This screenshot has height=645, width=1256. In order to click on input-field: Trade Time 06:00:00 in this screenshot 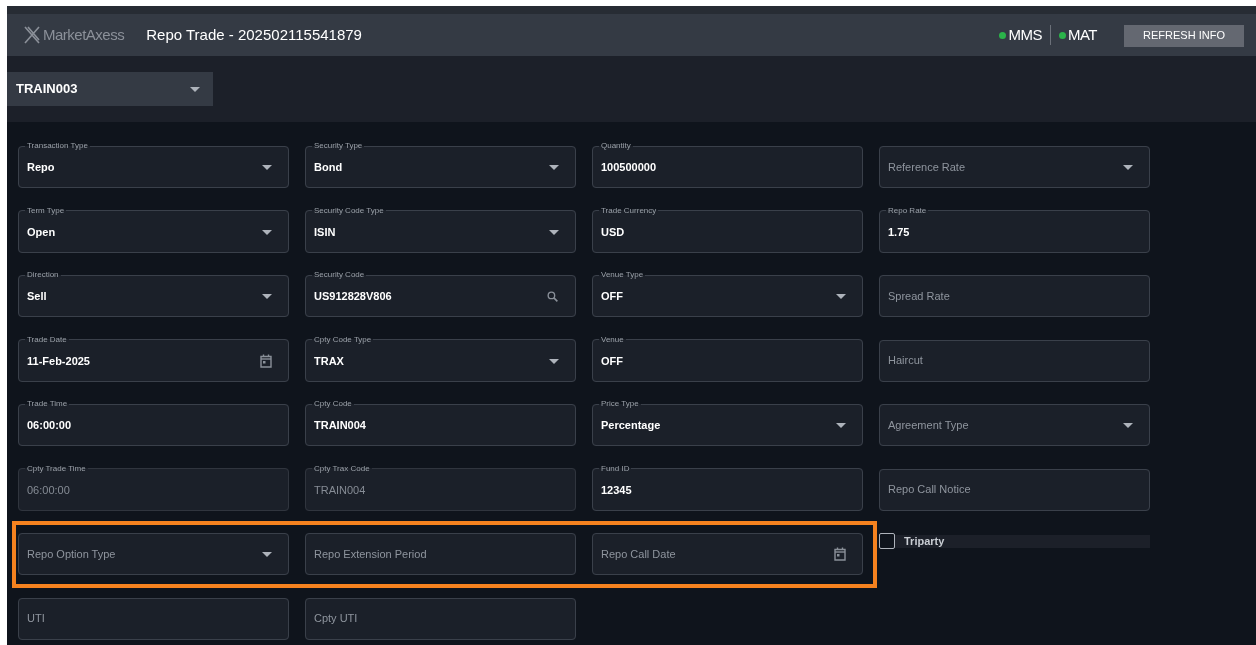, I will do `click(153, 422)`.